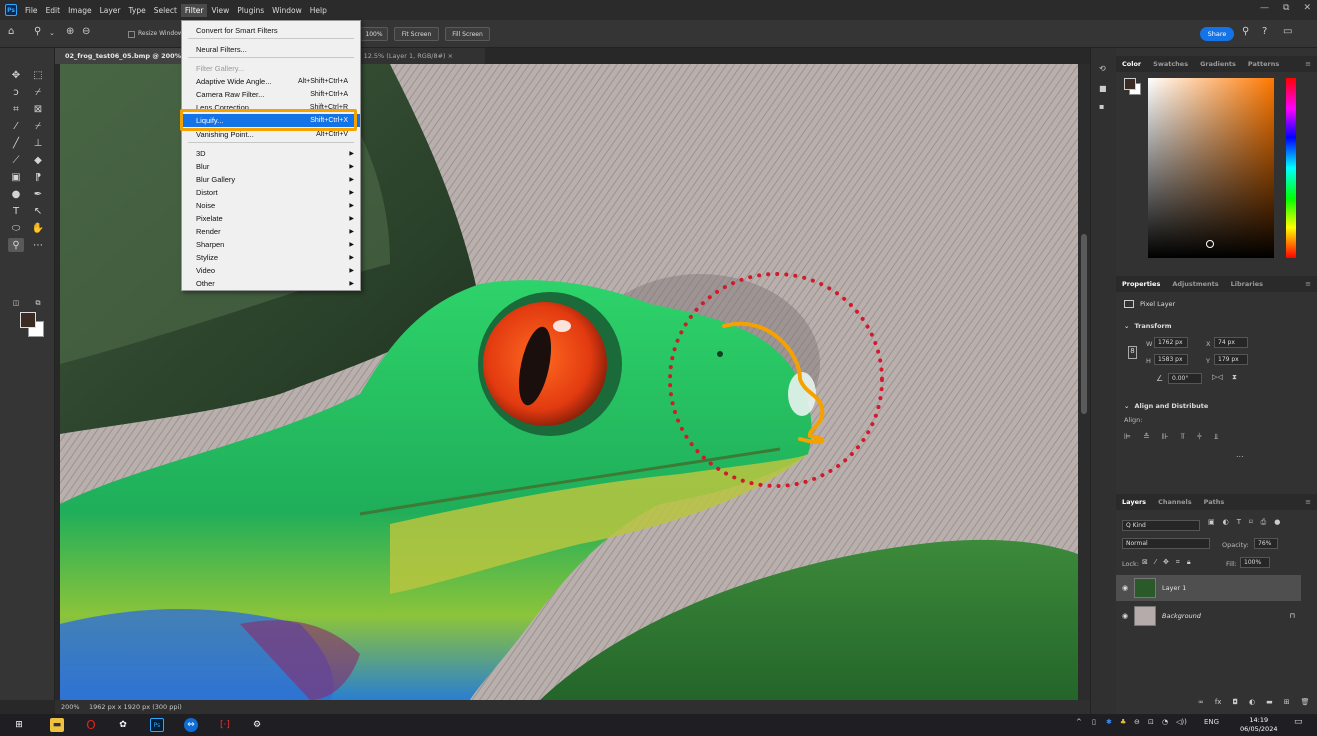 The image size is (1317, 736). Describe the element at coordinates (271, 244) in the screenshot. I see `filter-menu-item-sharpen: Sharpen ▶` at that location.